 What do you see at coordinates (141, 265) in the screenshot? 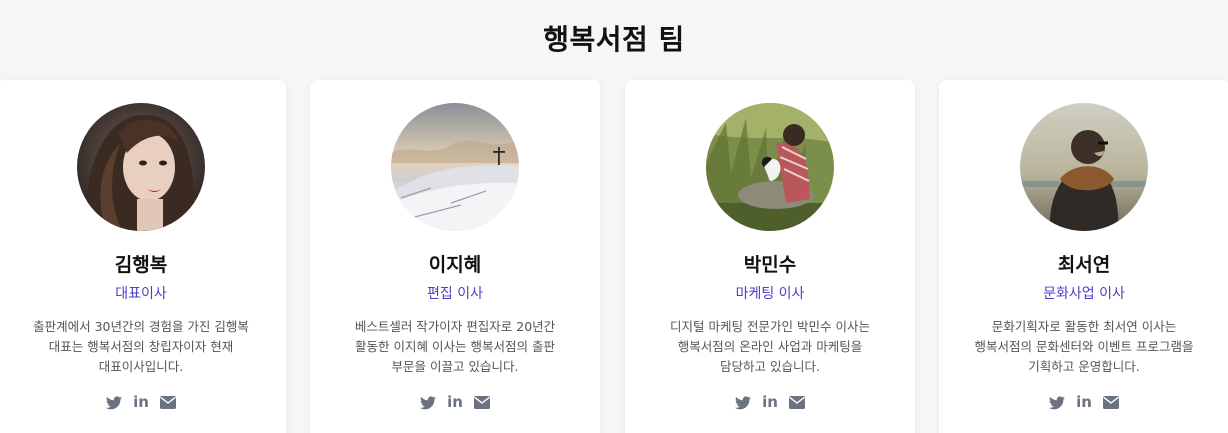
I see `member-name: 김행복` at bounding box center [141, 265].